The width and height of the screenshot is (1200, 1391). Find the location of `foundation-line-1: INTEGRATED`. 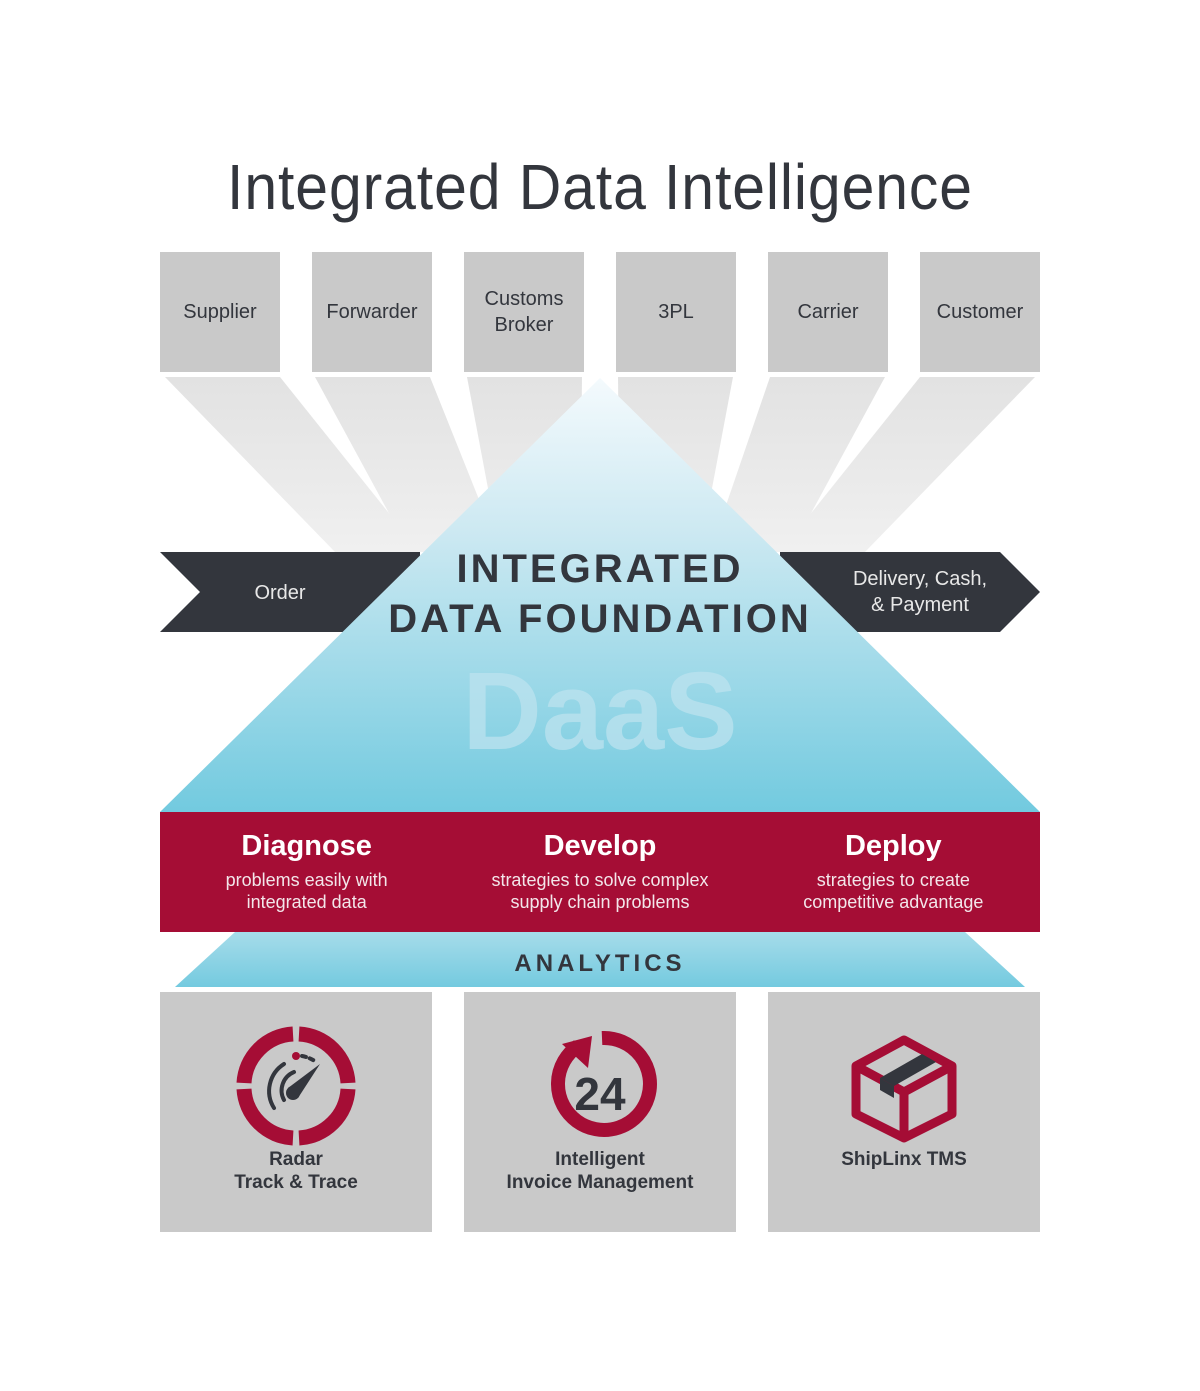

foundation-line-1: INTEGRATED is located at coordinates (600, 569).